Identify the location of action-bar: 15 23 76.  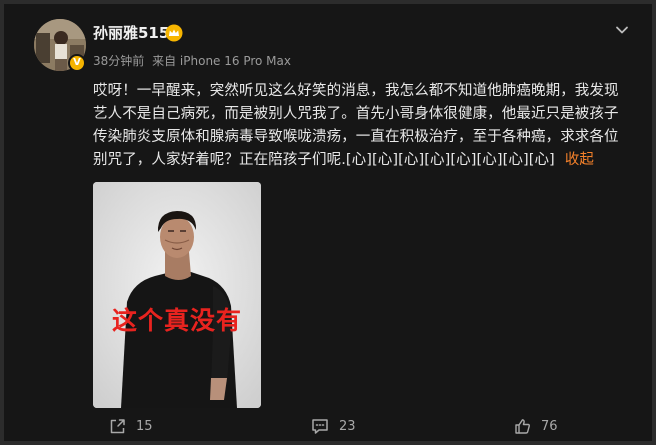
(330, 426).